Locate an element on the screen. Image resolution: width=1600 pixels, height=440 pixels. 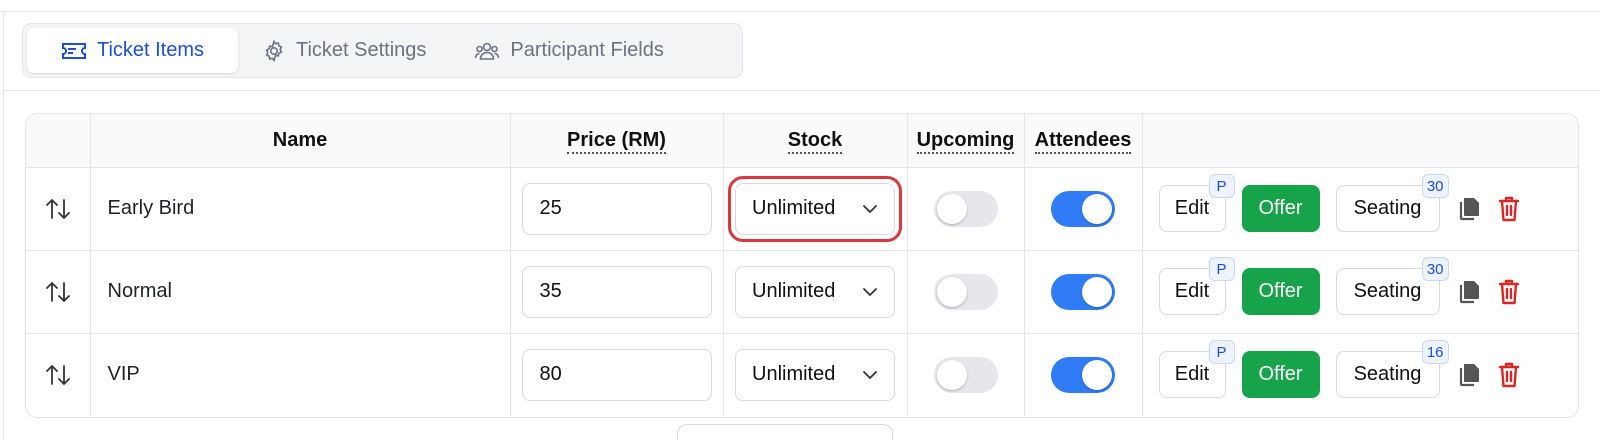
tab-label: Participant Fields is located at coordinates (587, 50).